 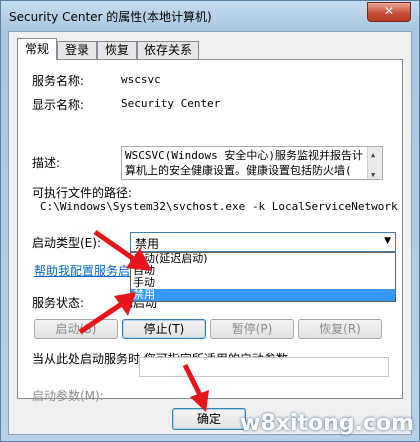 What do you see at coordinates (252, 329) in the screenshot?
I see `pause-button: 暂停(P)` at bounding box center [252, 329].